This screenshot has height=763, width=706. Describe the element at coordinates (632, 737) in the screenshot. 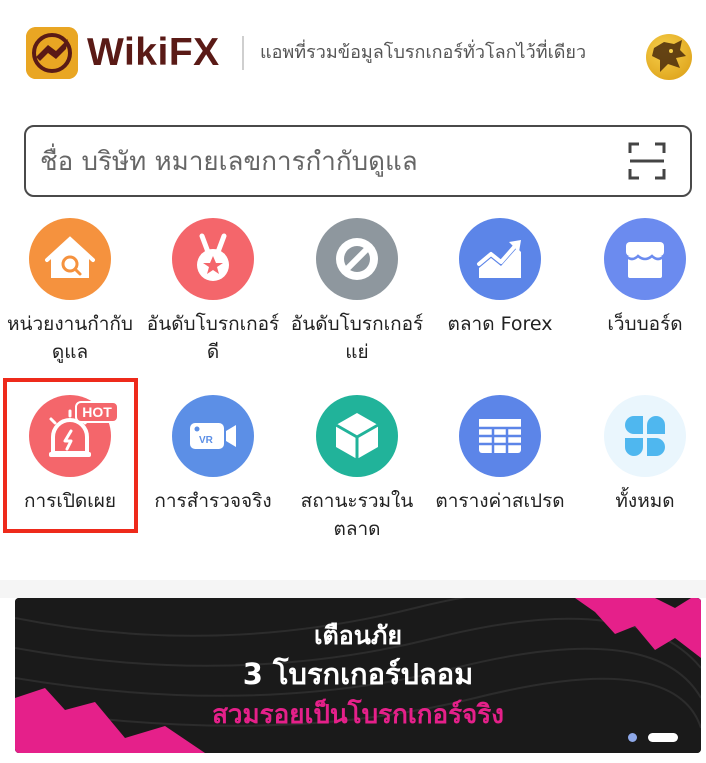

I see `carousel-dot` at that location.